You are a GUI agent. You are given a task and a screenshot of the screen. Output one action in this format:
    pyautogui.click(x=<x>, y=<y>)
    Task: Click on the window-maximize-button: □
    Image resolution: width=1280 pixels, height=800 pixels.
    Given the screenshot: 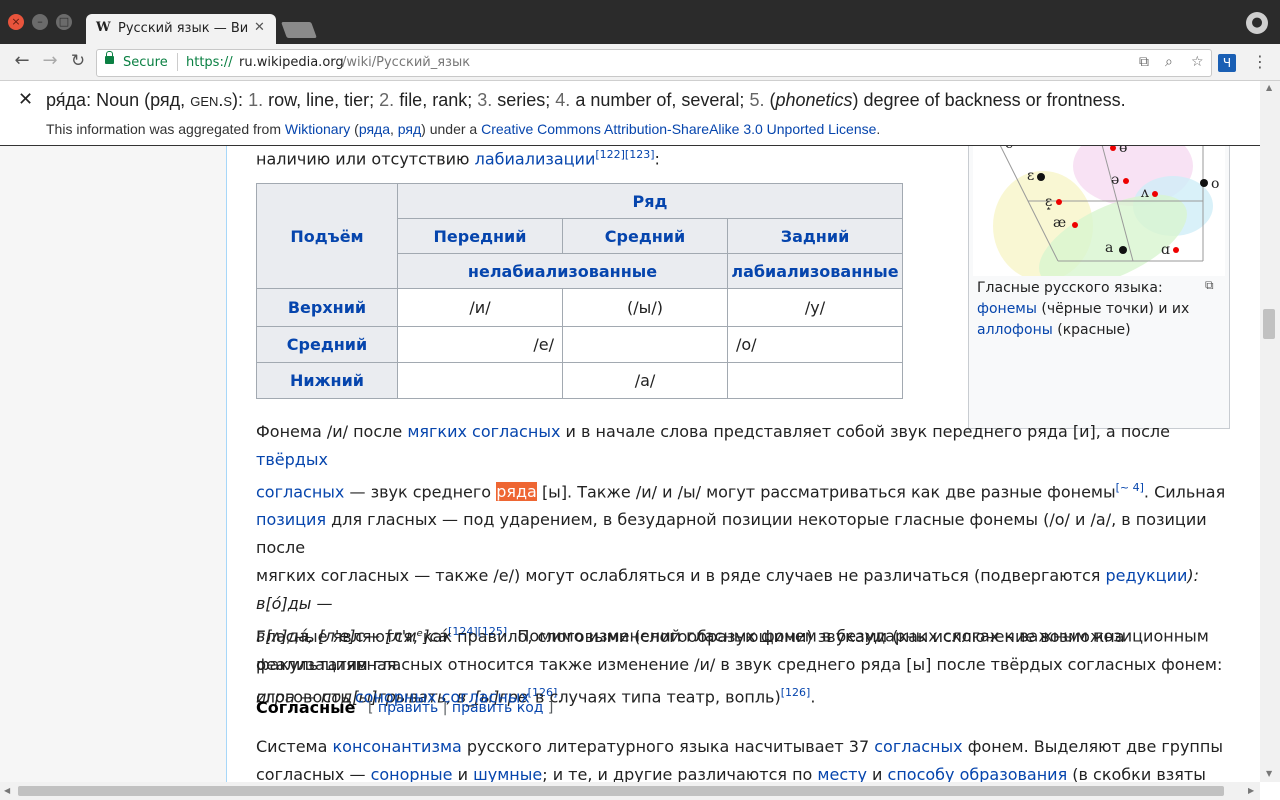 What is the action you would take?
    pyautogui.click(x=64, y=22)
    